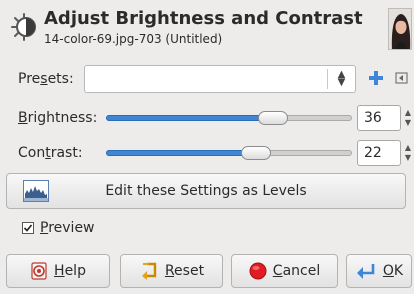 This screenshot has height=294, width=414. I want to click on ok-button: OK, so click(379, 271).